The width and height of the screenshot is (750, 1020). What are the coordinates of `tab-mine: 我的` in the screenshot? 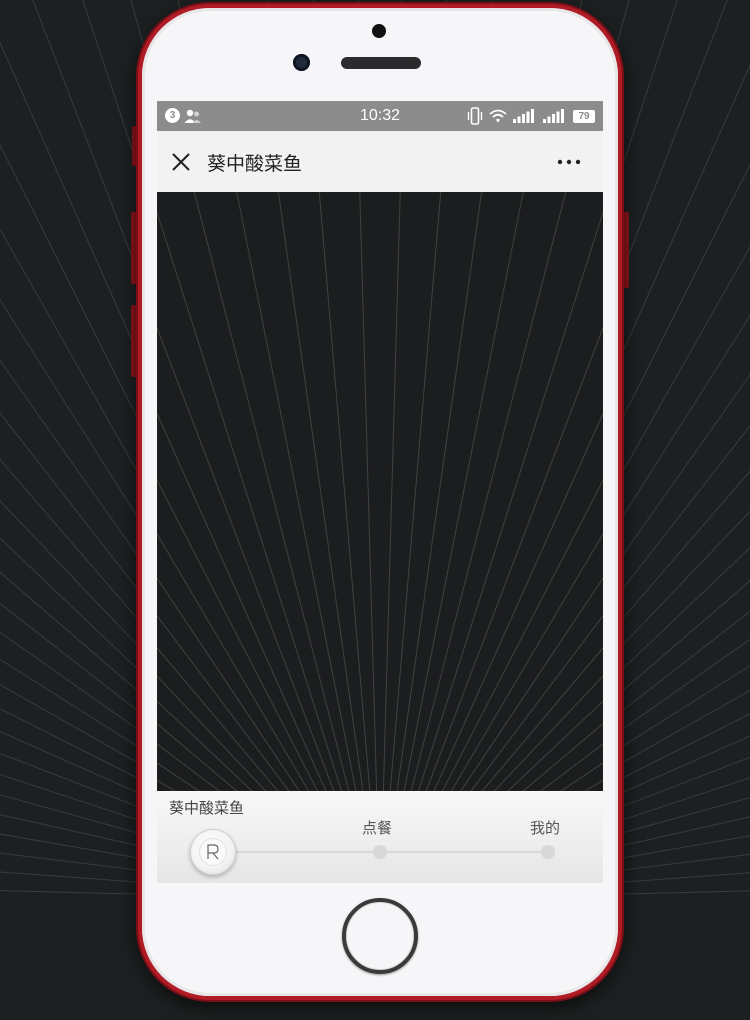 It's located at (545, 827).